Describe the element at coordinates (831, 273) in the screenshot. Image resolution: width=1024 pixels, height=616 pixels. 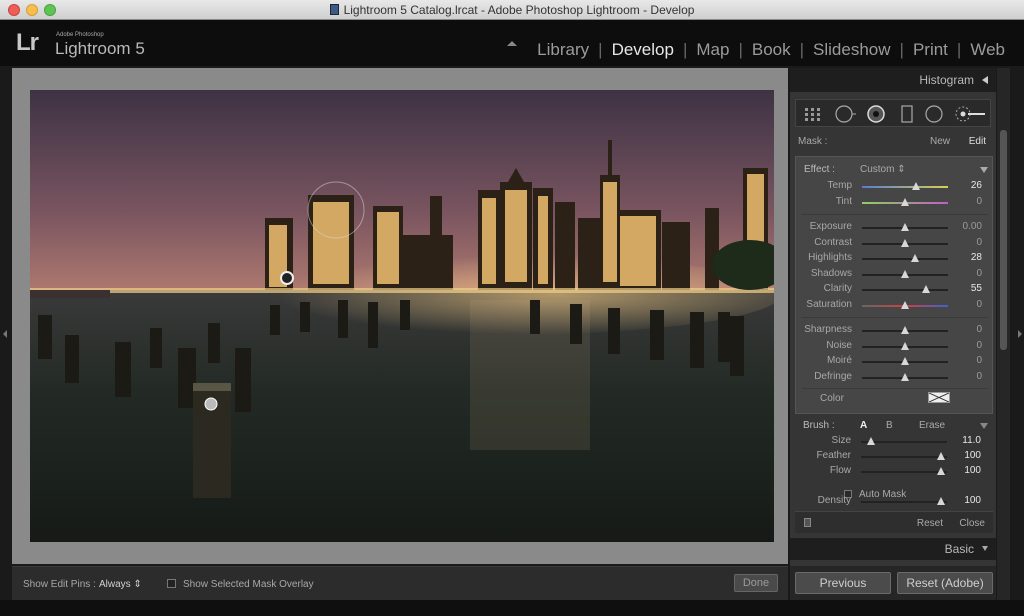
I see `slider-label: Shadows` at that location.